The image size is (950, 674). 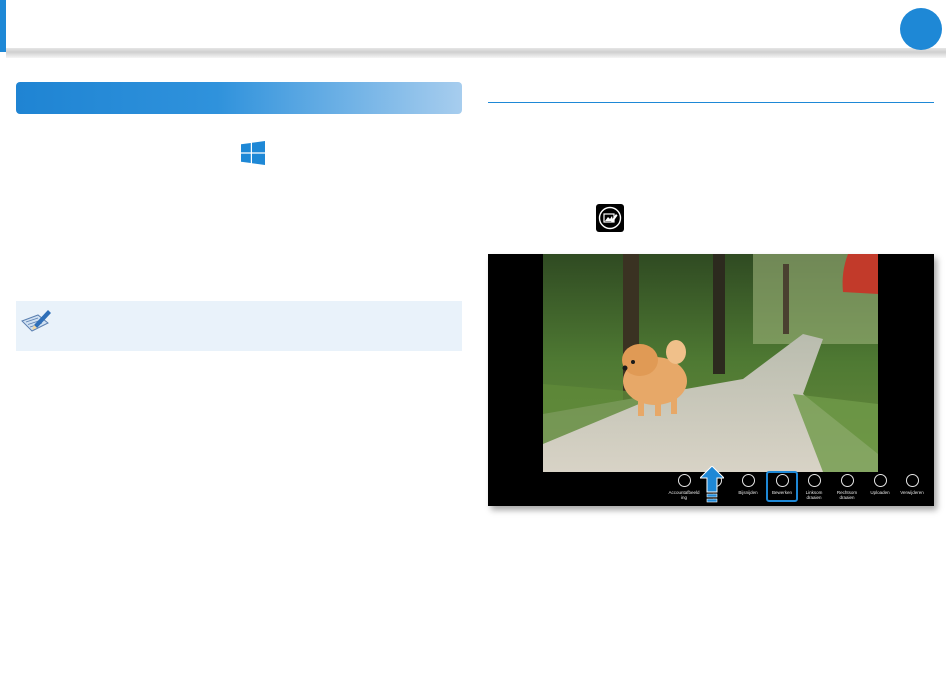 What do you see at coordinates (711, 102) in the screenshot?
I see `section-rule` at bounding box center [711, 102].